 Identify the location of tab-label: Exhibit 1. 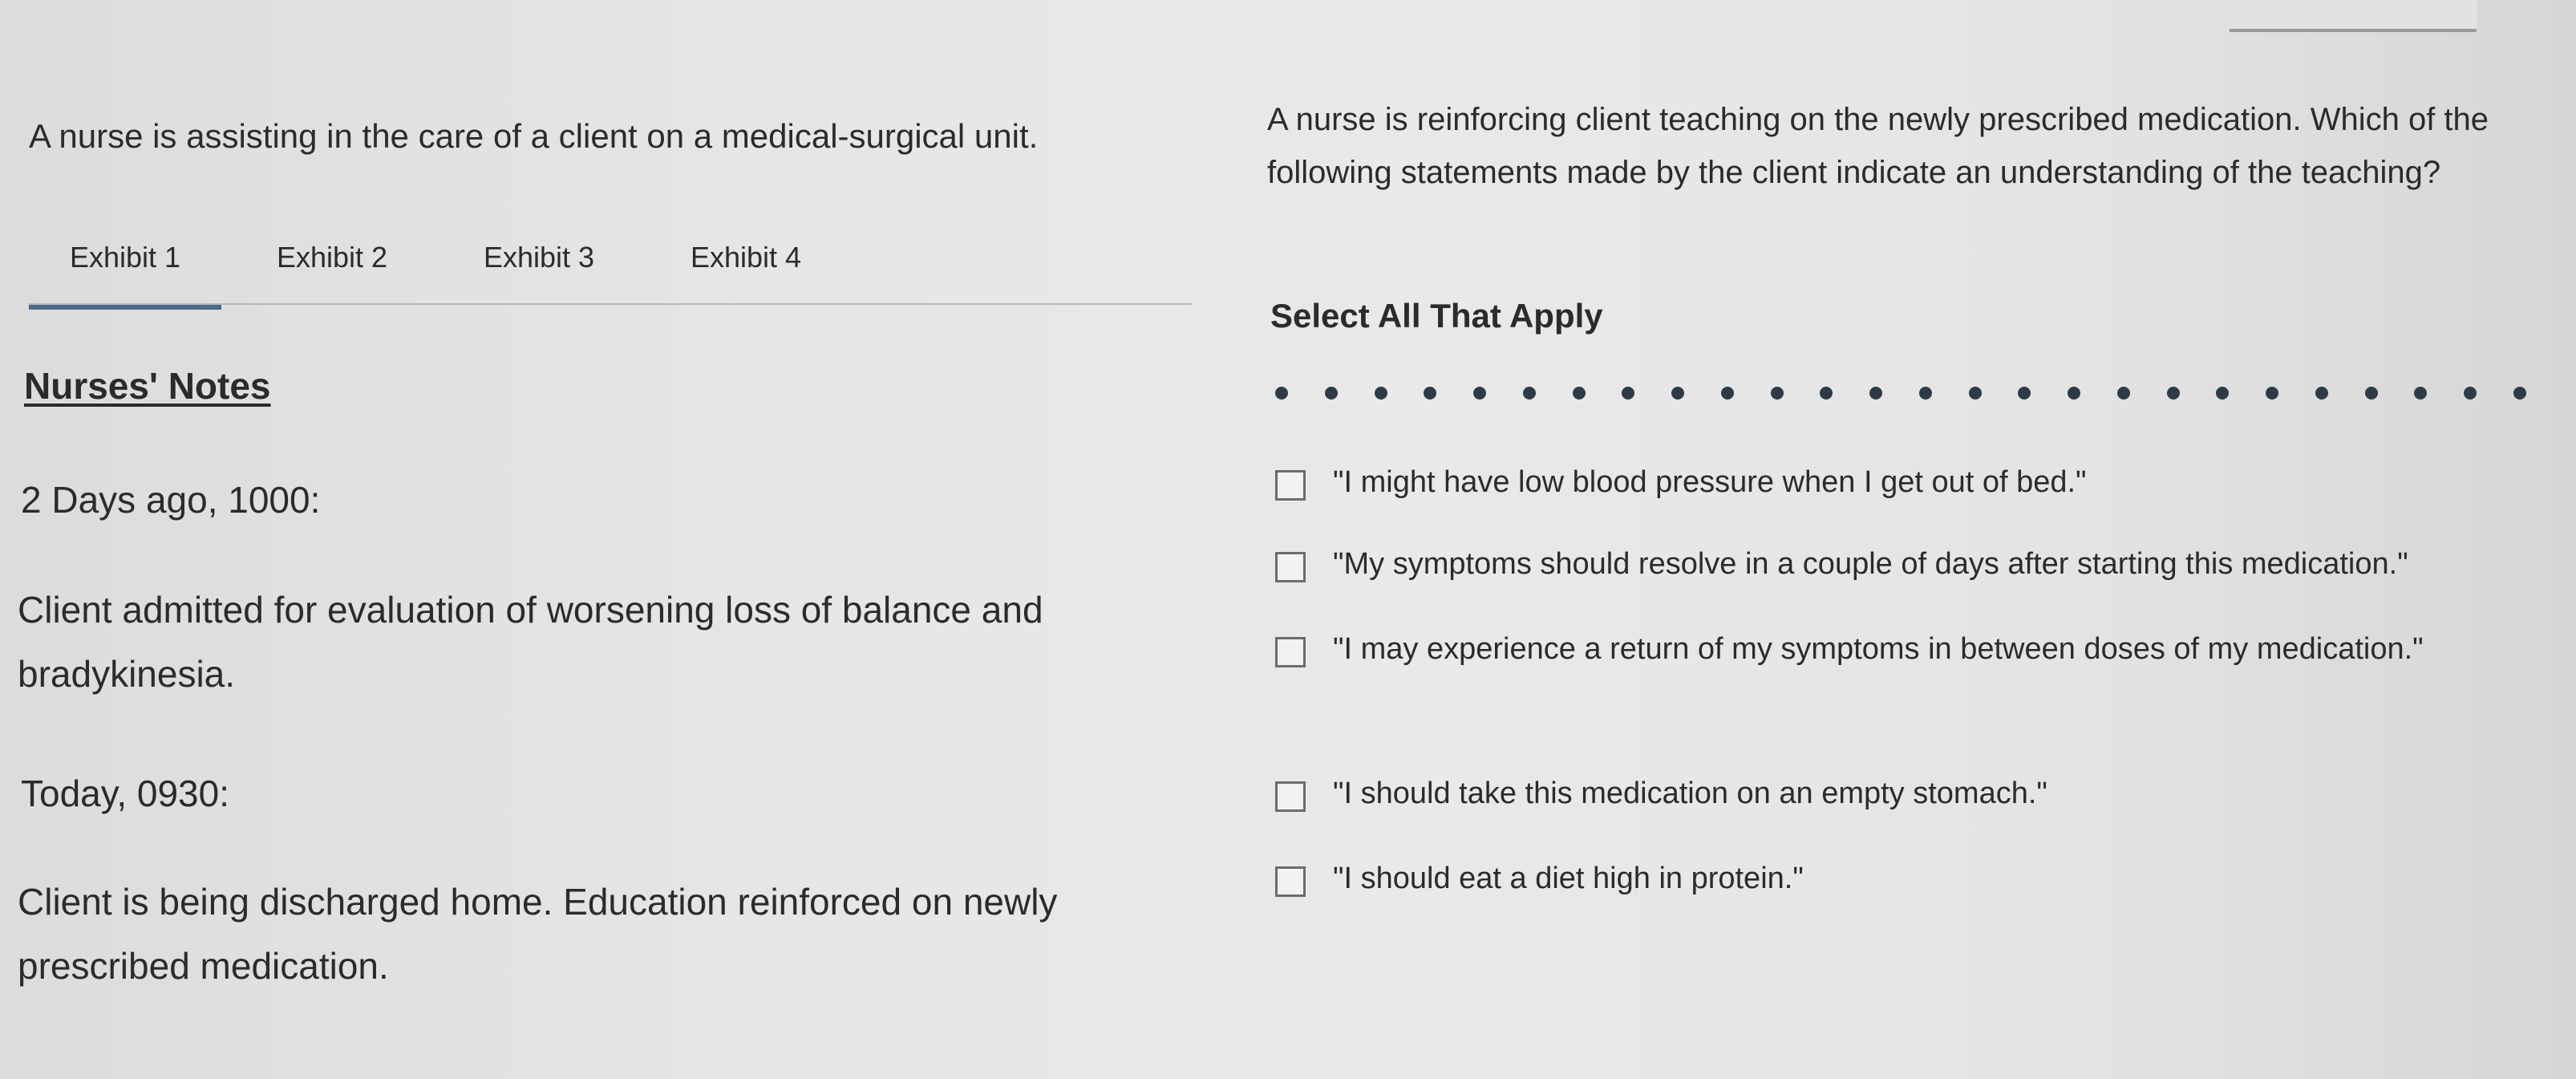
(125, 257).